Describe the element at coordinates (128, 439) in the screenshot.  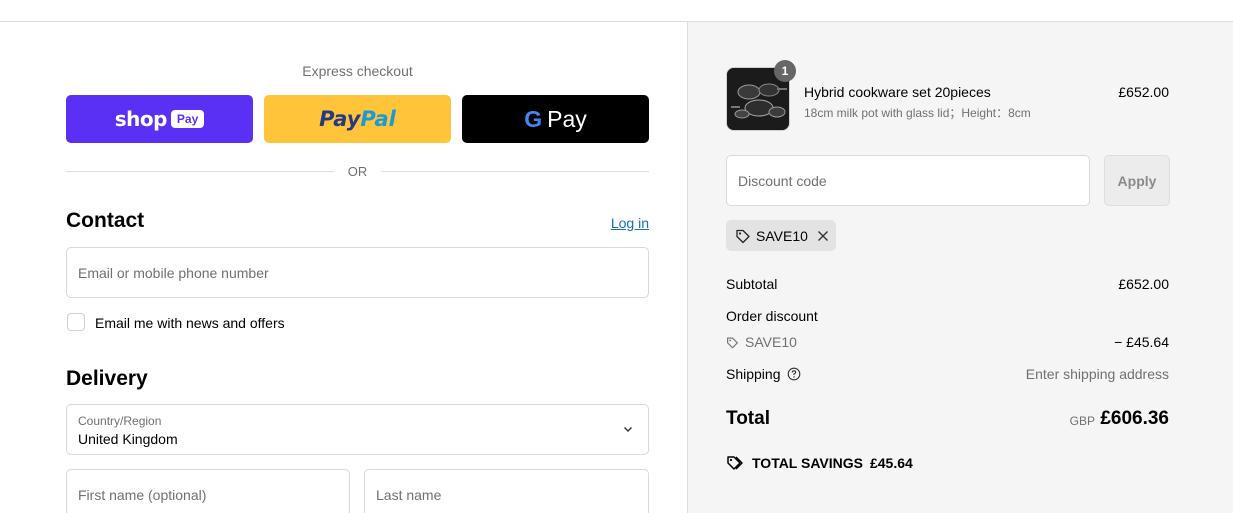
I see `country-select-value: United Kingdom` at that location.